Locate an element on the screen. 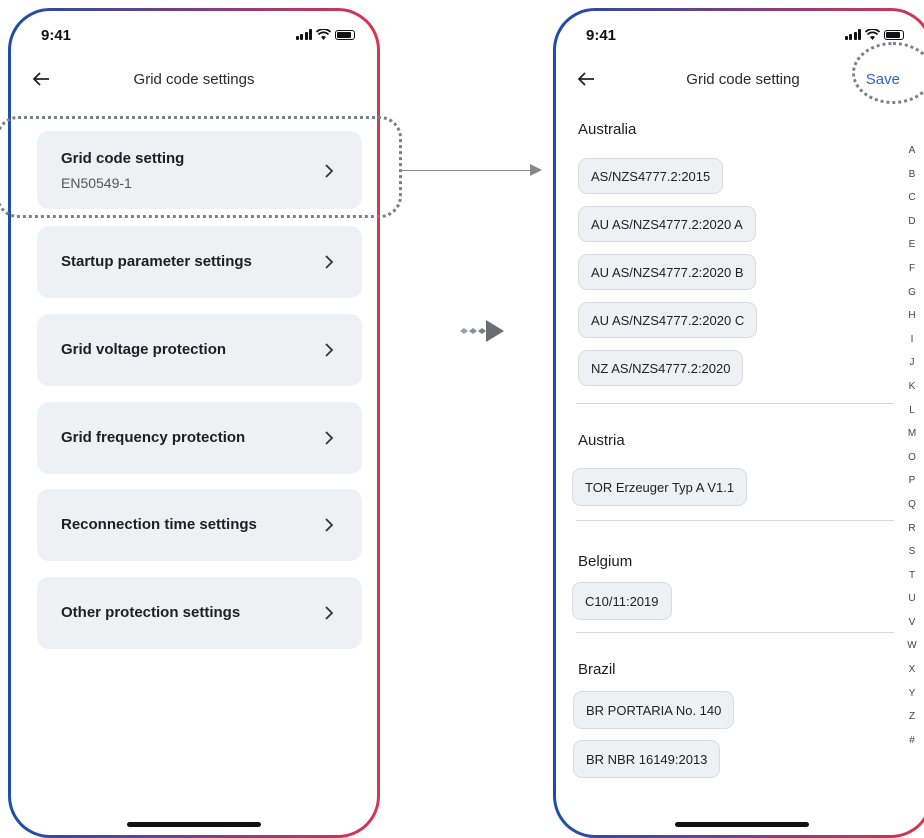  section-header-brazil: Brazil is located at coordinates (597, 669).